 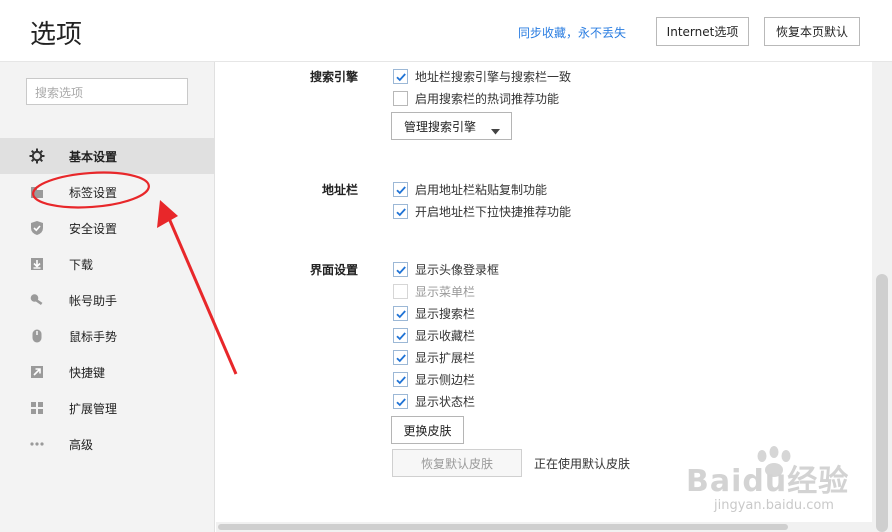 I want to click on sidebar-item-download: 下载, so click(x=107, y=264).